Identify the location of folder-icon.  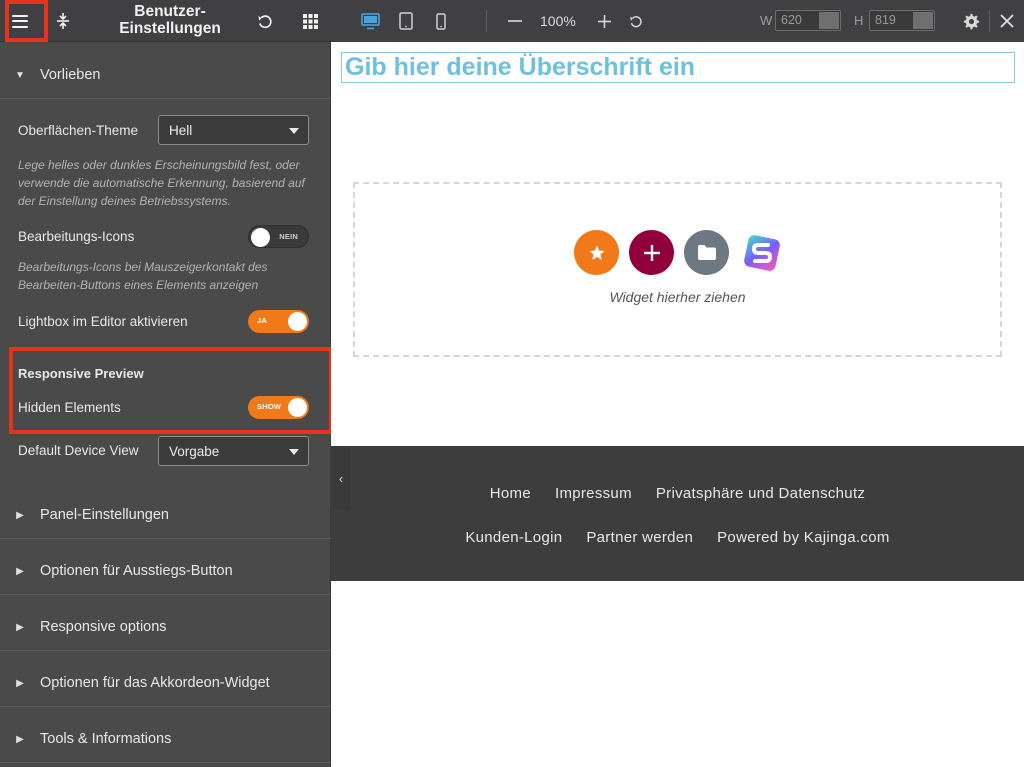
(706, 252).